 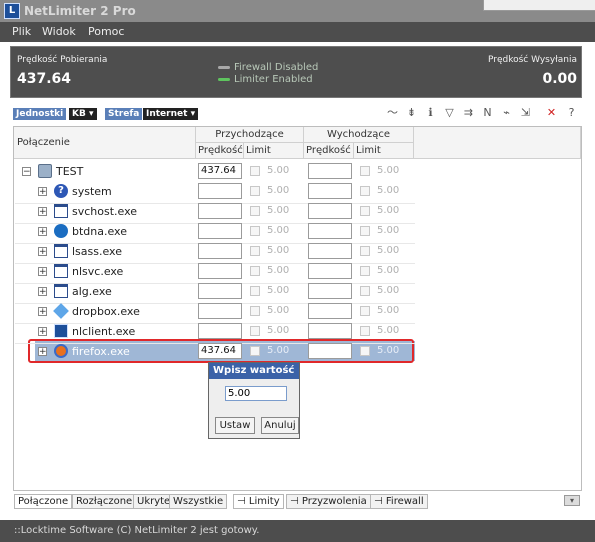 What do you see at coordinates (256, 393) in the screenshot?
I see `limit-value-input` at bounding box center [256, 393].